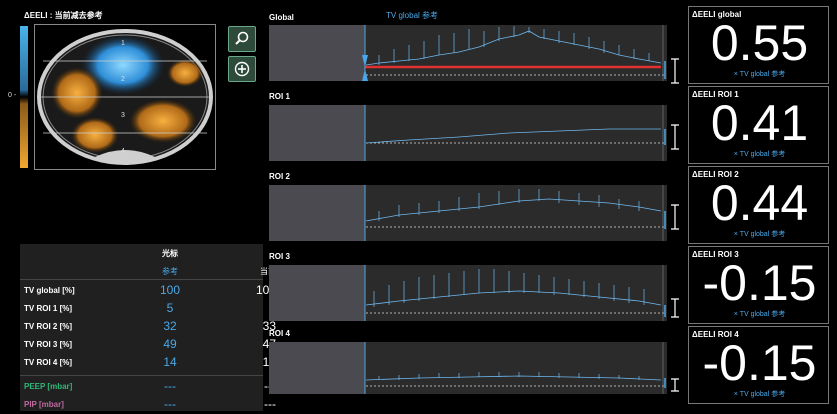  I want to click on table-header: 光标, so click(170, 253).